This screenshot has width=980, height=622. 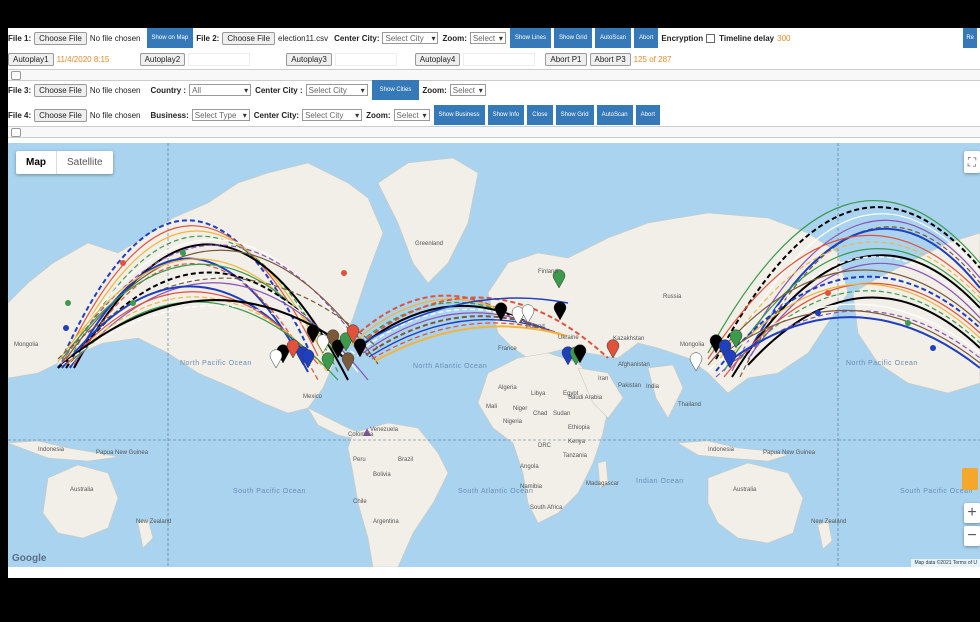 I want to click on show-on-map-button: Show on Map, so click(x=170, y=38).